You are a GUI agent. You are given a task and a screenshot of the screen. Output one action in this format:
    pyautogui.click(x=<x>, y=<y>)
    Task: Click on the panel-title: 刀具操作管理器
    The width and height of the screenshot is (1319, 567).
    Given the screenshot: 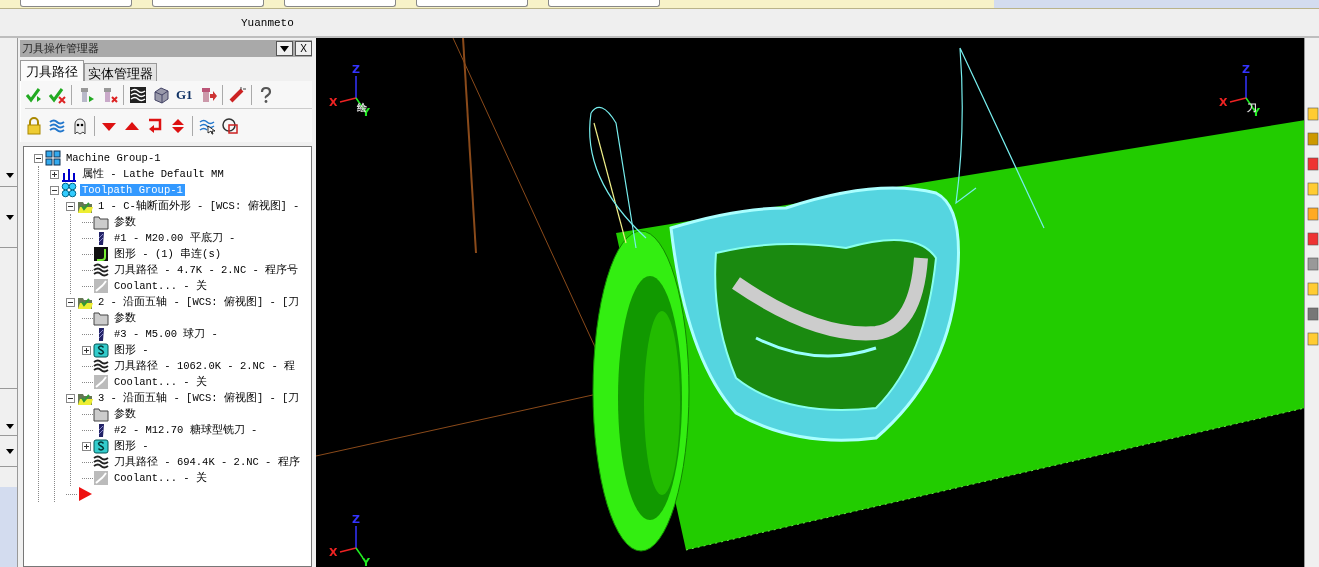 What is the action you would take?
    pyautogui.click(x=61, y=48)
    